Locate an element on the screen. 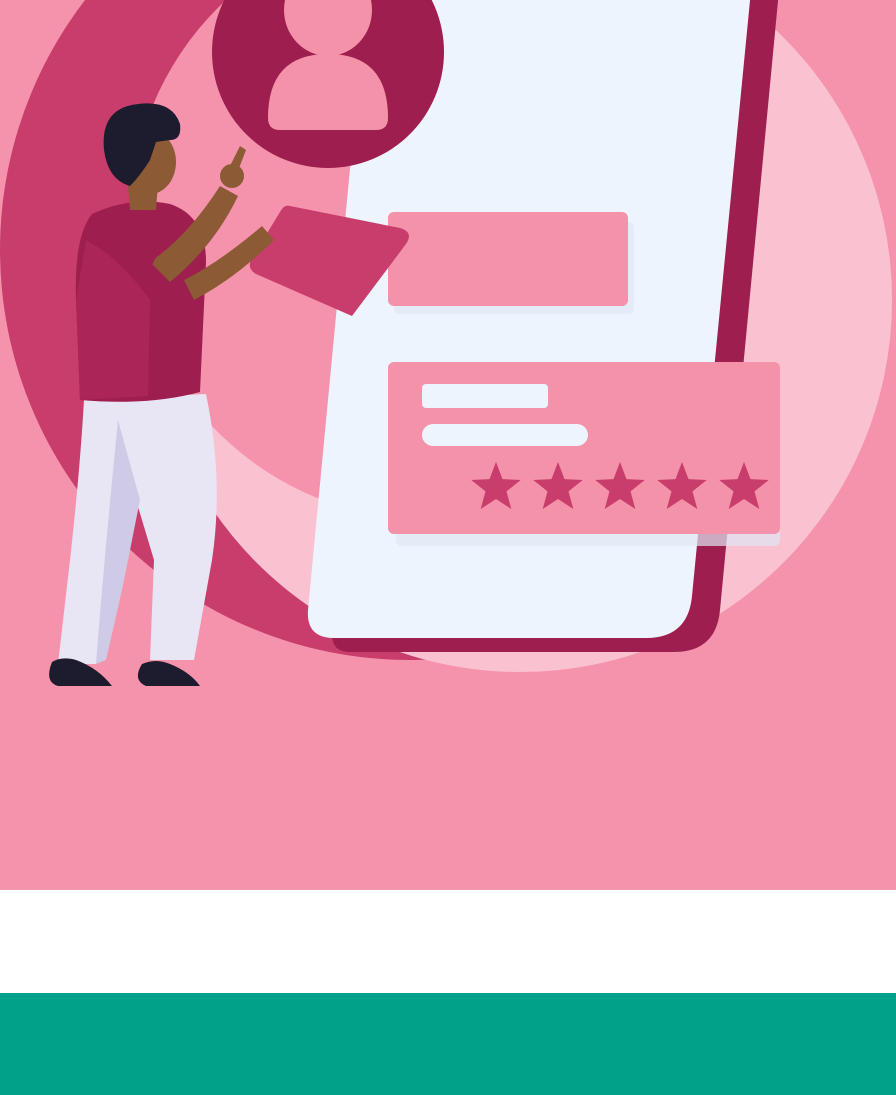 The height and width of the screenshot is (1095, 896). person-hand-raised is located at coordinates (232, 176).